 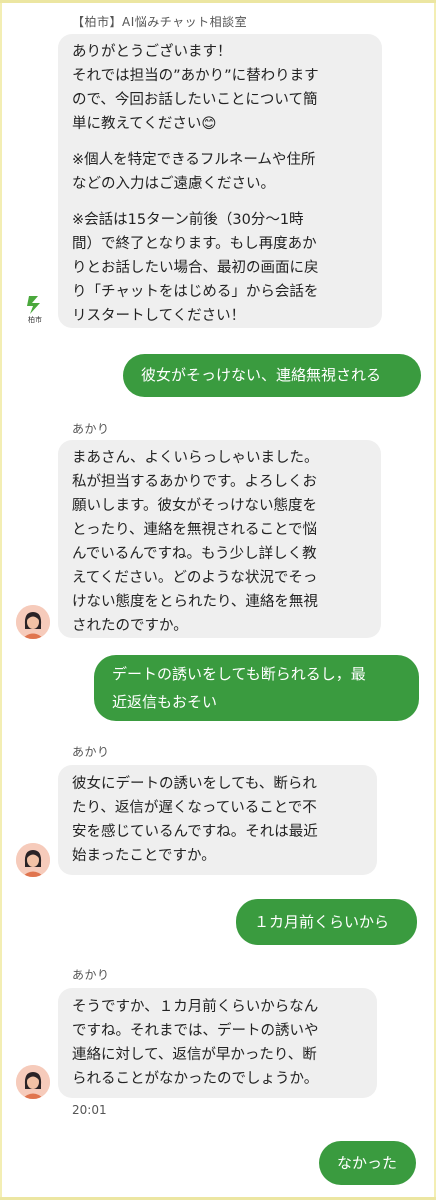 What do you see at coordinates (195, 100) in the screenshot?
I see `message-line: ので、今回お話したいことについて簡` at bounding box center [195, 100].